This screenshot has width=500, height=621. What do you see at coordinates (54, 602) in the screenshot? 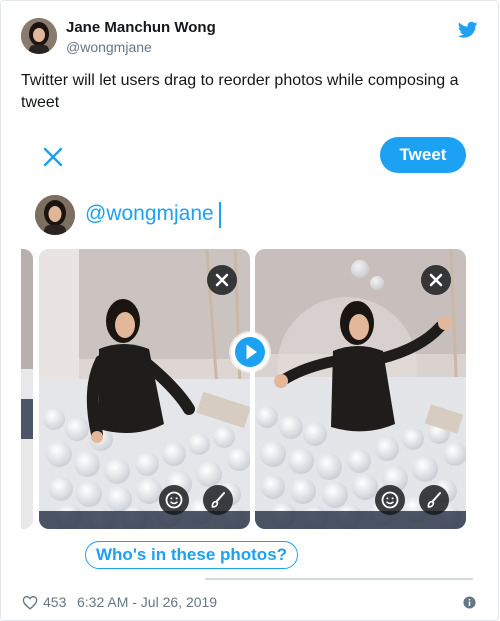
I see `like-count: 453` at bounding box center [54, 602].